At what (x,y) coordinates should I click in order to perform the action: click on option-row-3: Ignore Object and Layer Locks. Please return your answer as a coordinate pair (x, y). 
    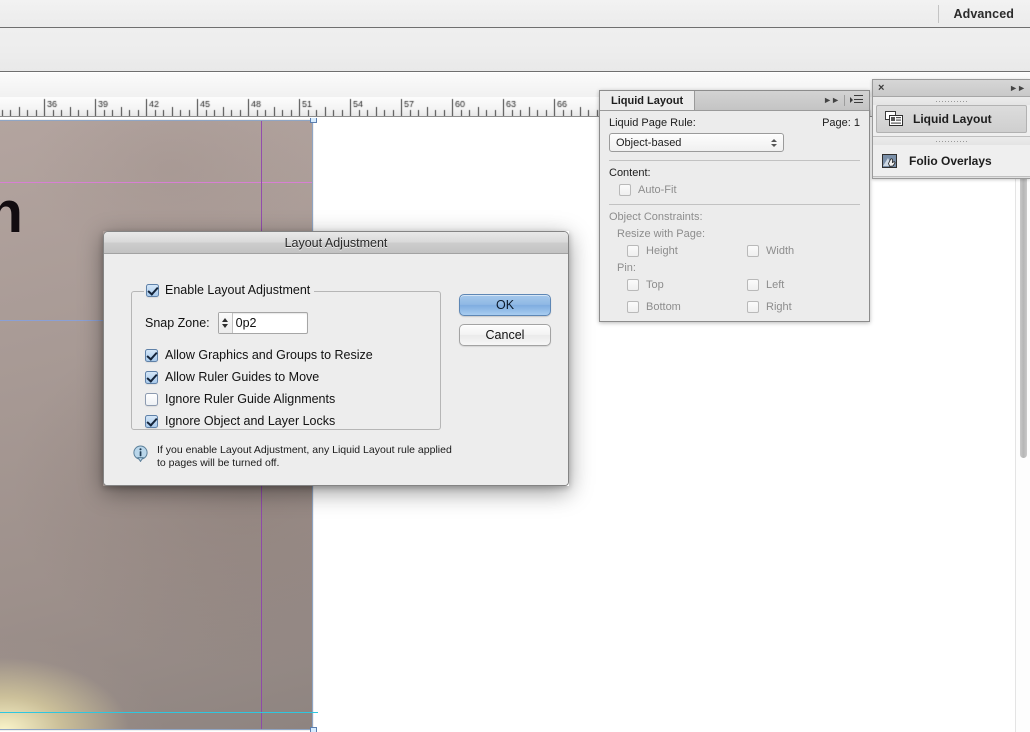
    Looking at the image, I should click on (259, 421).